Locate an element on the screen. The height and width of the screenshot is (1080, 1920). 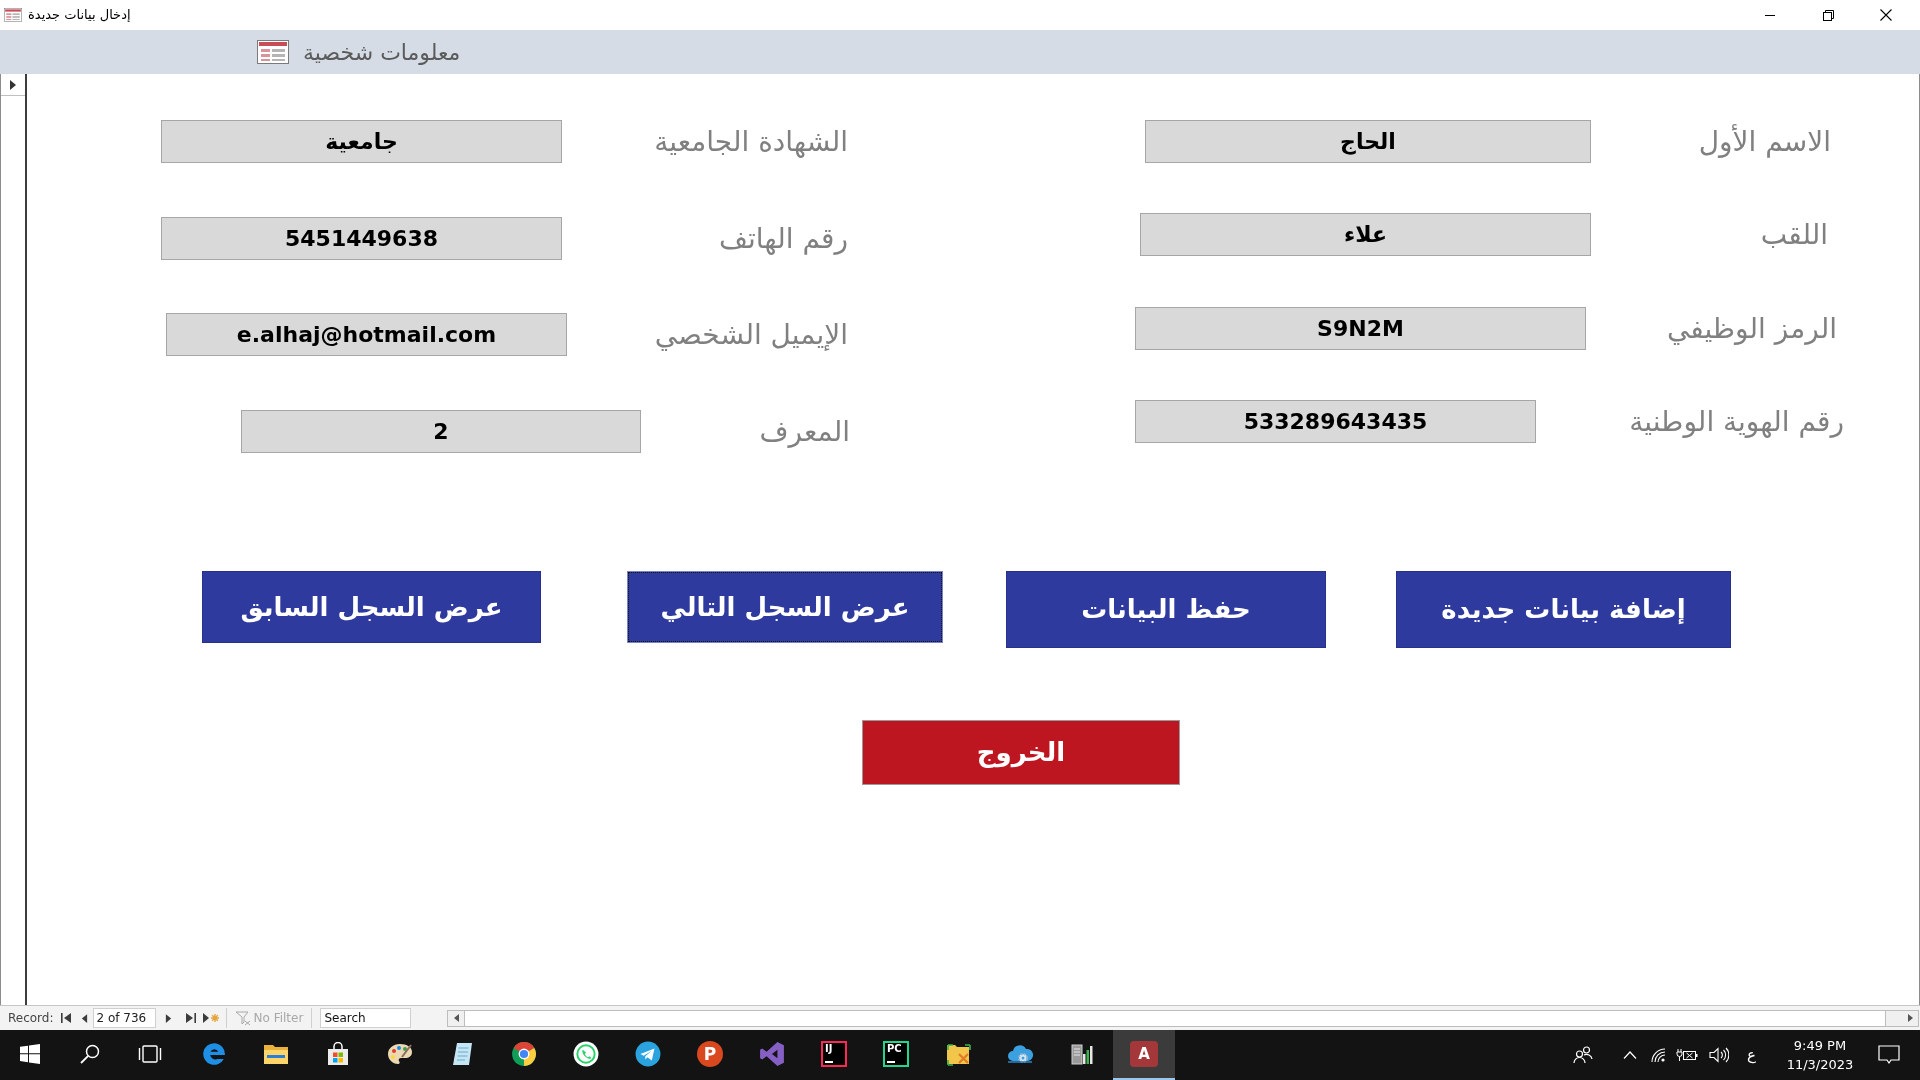
start-icon is located at coordinates (30, 1054).